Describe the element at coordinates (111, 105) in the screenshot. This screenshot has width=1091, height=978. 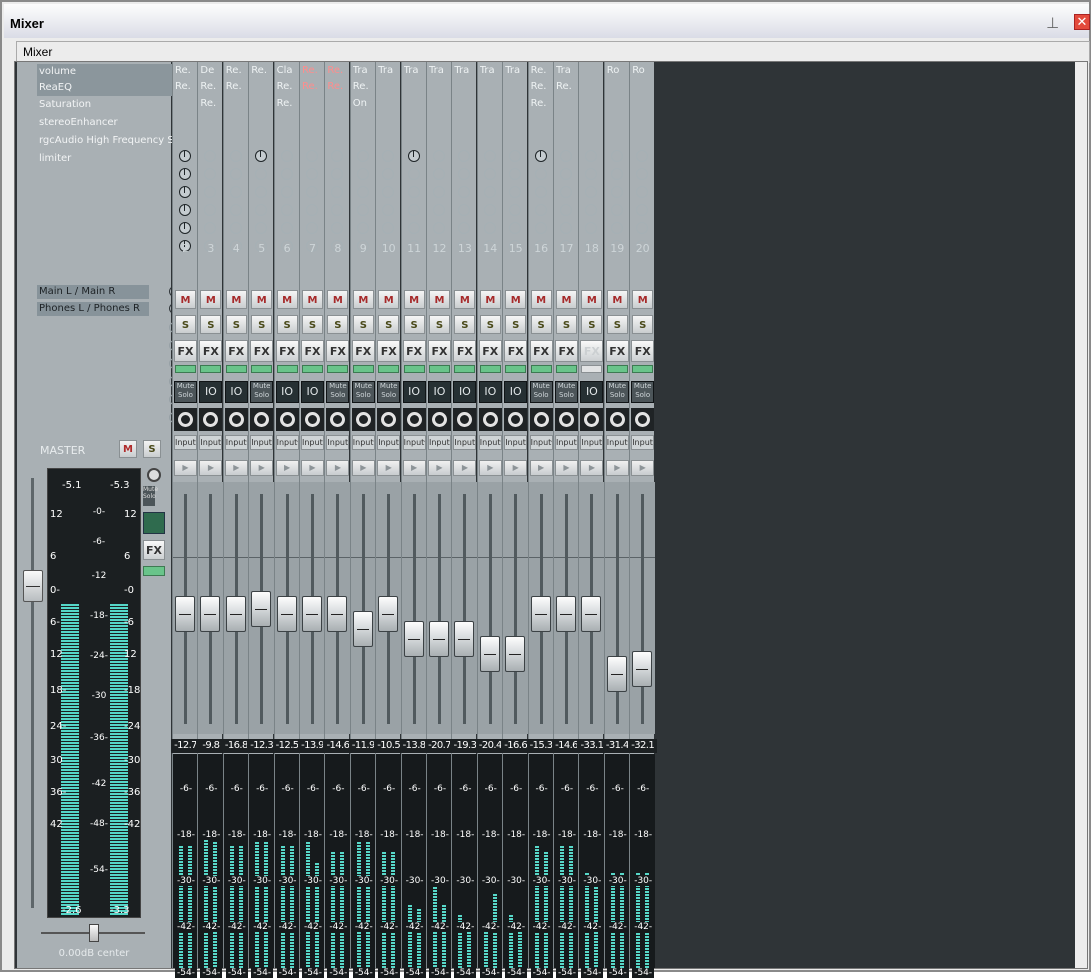
I see `fx-name: Saturation` at that location.